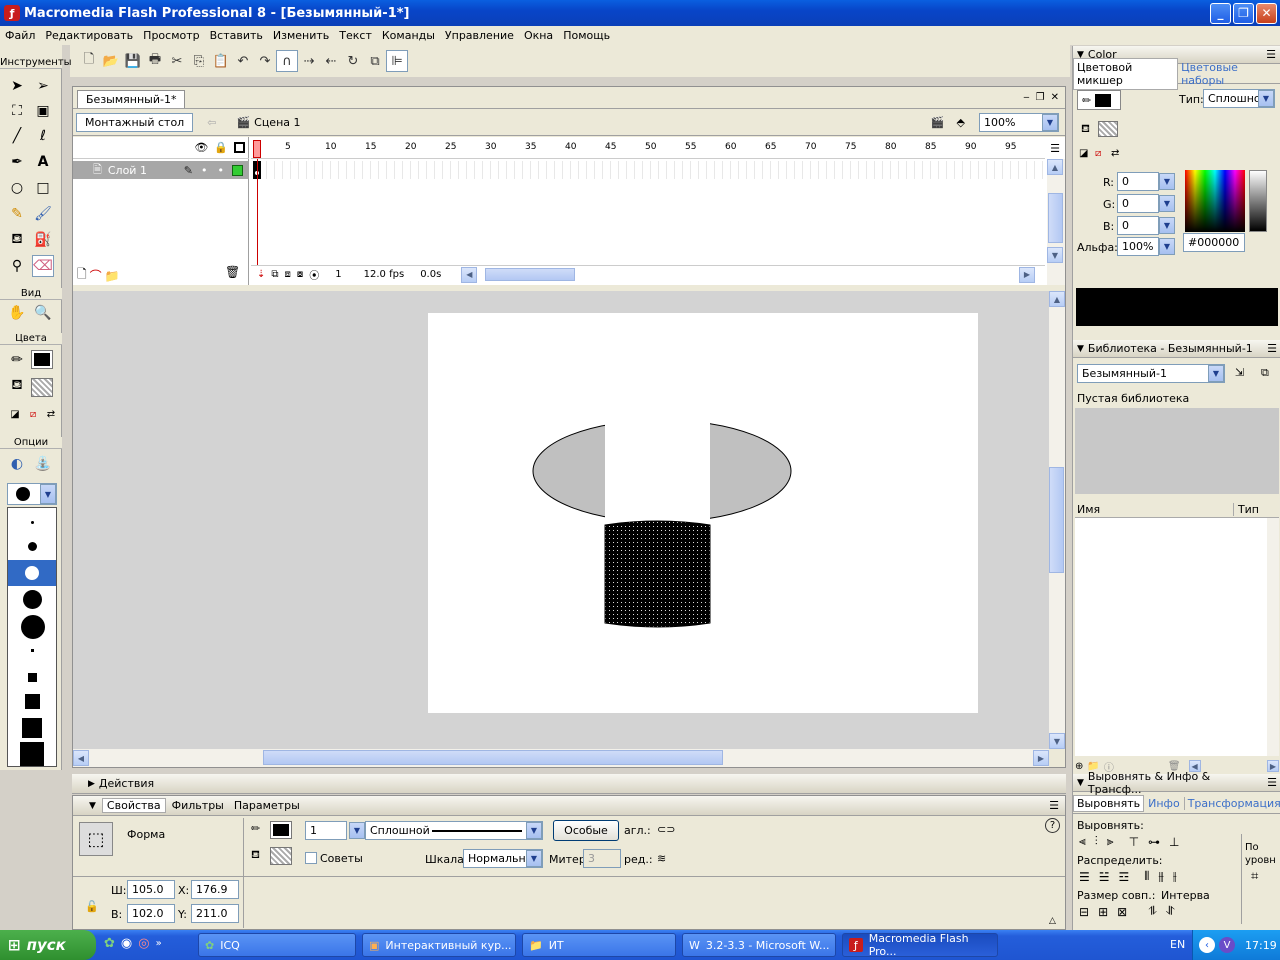 Image resolution: width=1280 pixels, height=960 pixels. I want to click on pin-library-icon: ⇲, so click(1239, 372).